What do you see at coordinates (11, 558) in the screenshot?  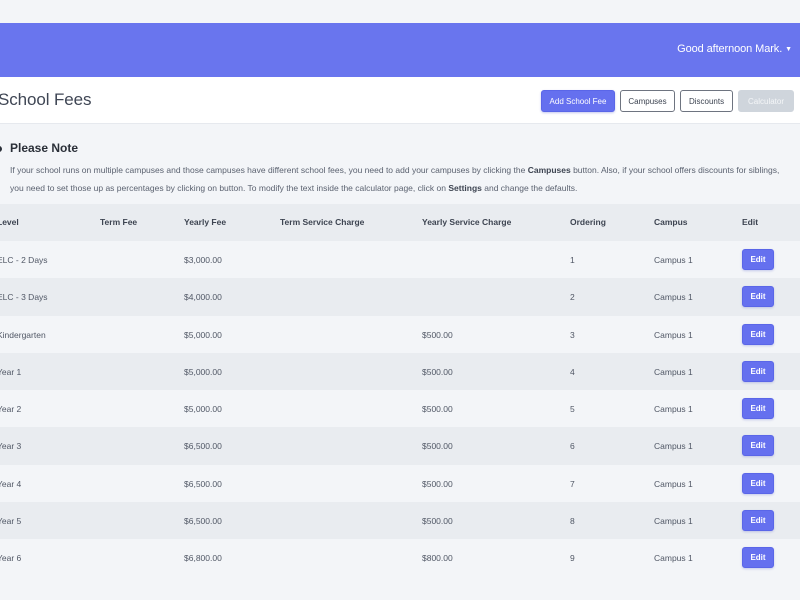 I see `cell-level: Year 6` at bounding box center [11, 558].